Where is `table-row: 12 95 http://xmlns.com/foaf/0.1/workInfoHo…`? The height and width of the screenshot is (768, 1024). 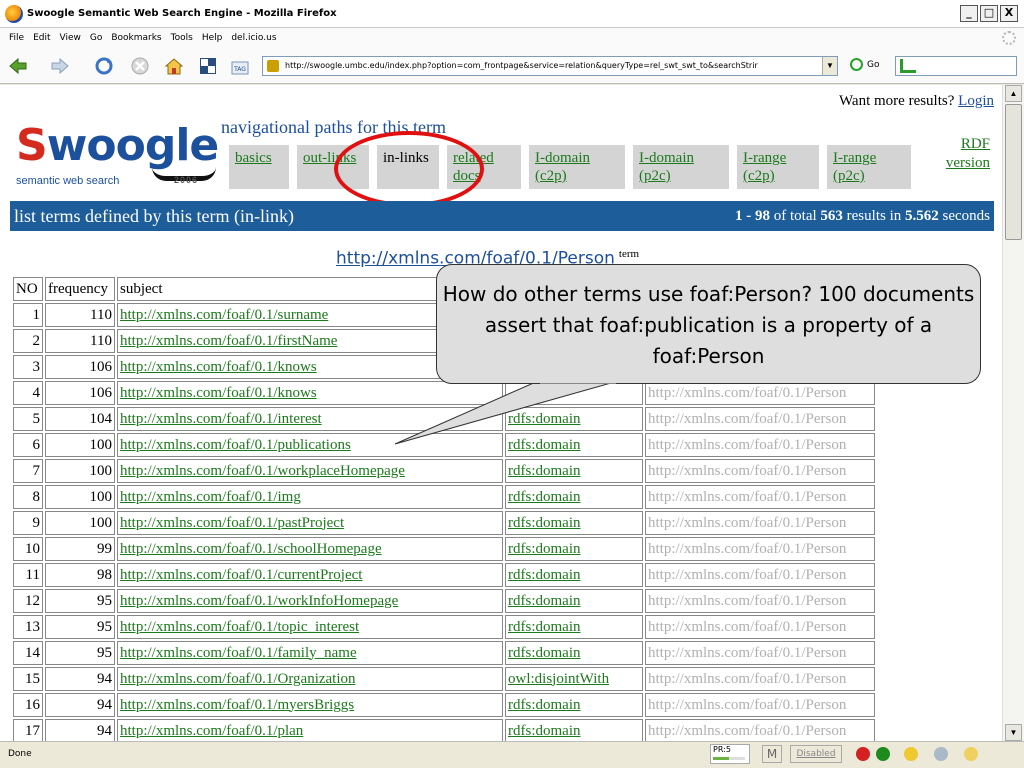 table-row: 12 95 http://xmlns.com/foaf/0.1/workInfoHo… is located at coordinates (444, 601).